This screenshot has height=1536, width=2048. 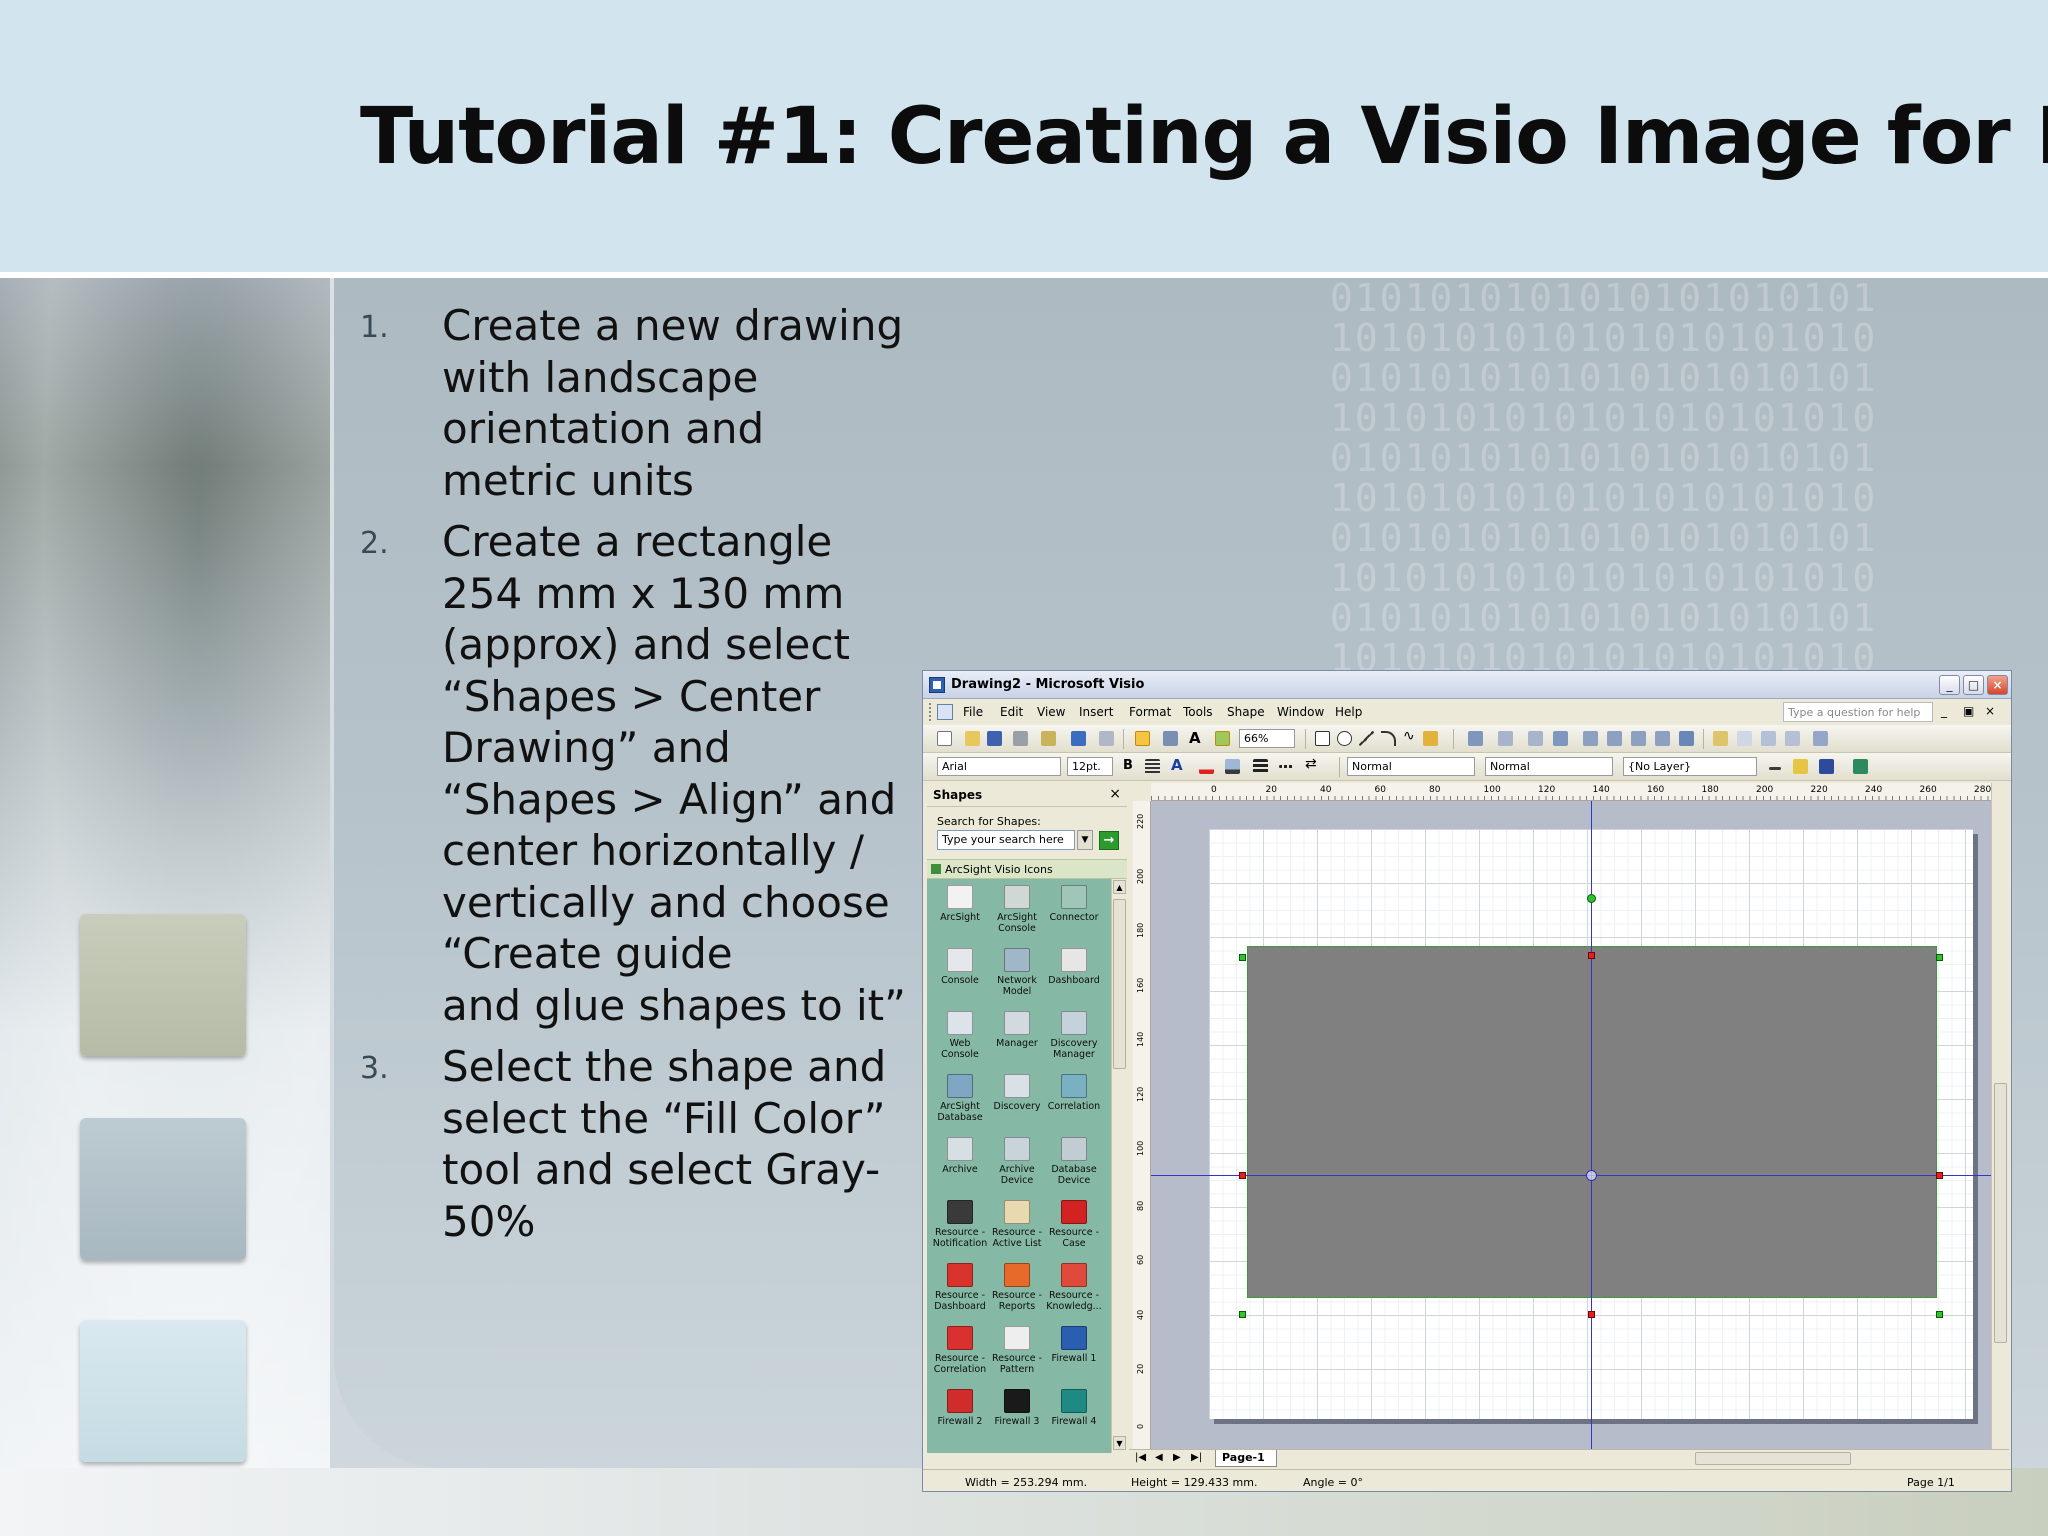 I want to click on stencil-master: Dashboard, so click(x=1074, y=967).